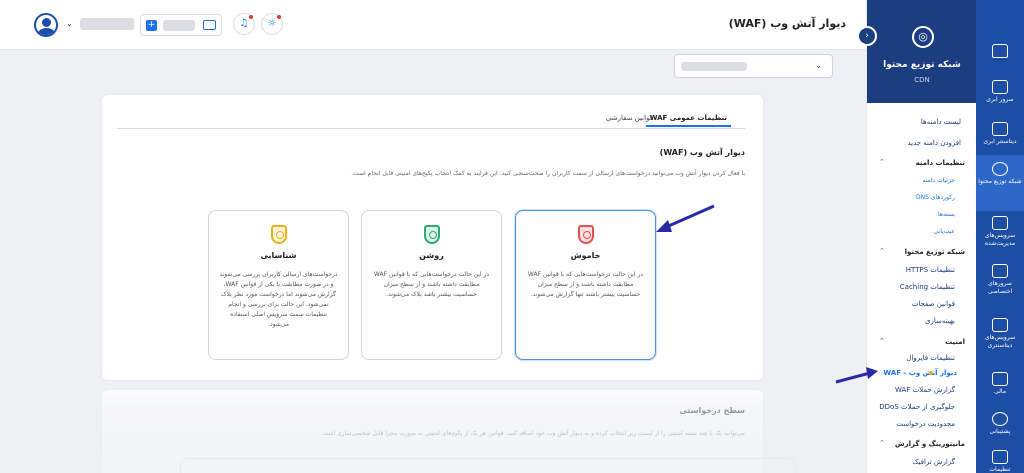 The image size is (1024, 473). Describe the element at coordinates (1000, 469) in the screenshot. I see `rail-label: تنظیمات` at that location.